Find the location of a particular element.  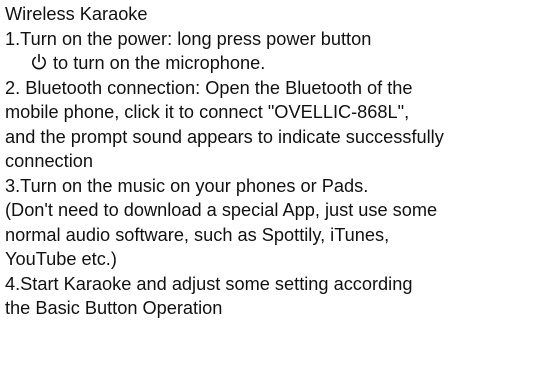

step-3-line-4: YouTube etc.) is located at coordinates (61, 259).